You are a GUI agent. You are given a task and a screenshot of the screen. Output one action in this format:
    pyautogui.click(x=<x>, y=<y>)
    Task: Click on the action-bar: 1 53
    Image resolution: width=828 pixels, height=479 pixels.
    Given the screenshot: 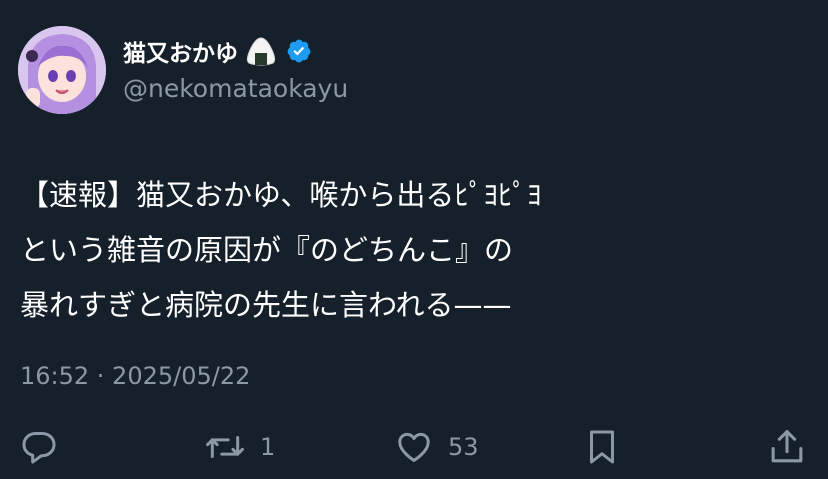 What is the action you would take?
    pyautogui.click(x=414, y=447)
    